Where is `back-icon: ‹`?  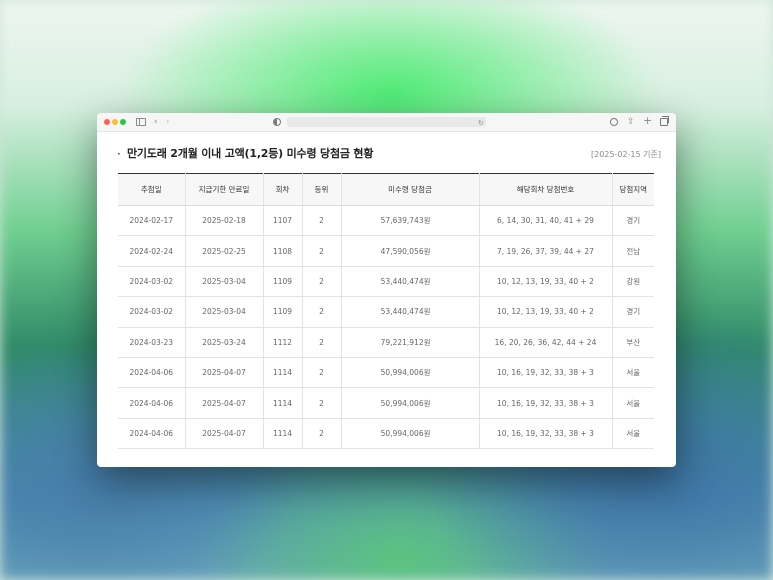 back-icon: ‹ is located at coordinates (156, 122).